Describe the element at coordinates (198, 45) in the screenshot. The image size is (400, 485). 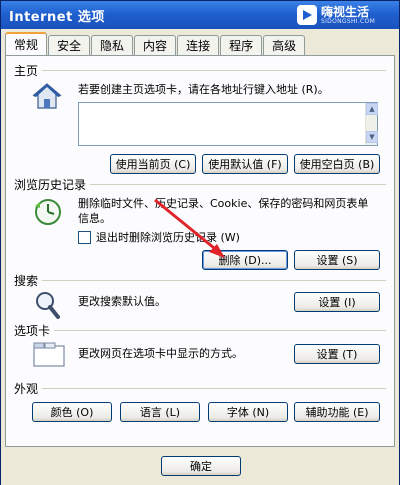
I see `tab-connections: 连接` at that location.